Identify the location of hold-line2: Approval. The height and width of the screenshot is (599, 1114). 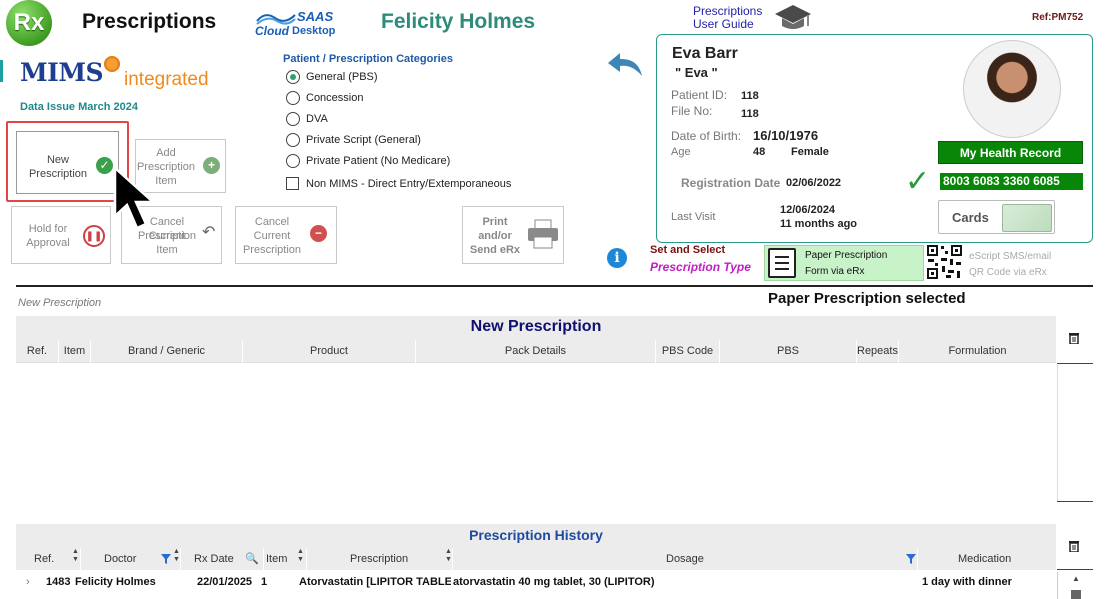
(48, 243).